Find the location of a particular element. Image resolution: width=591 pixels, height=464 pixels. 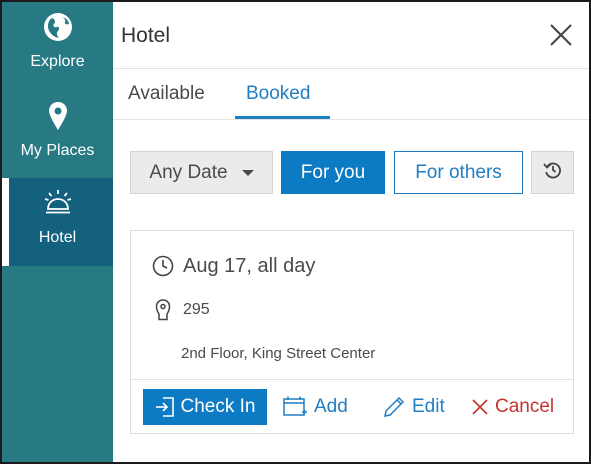

add-to-calendar-button: Add is located at coordinates (315, 407).